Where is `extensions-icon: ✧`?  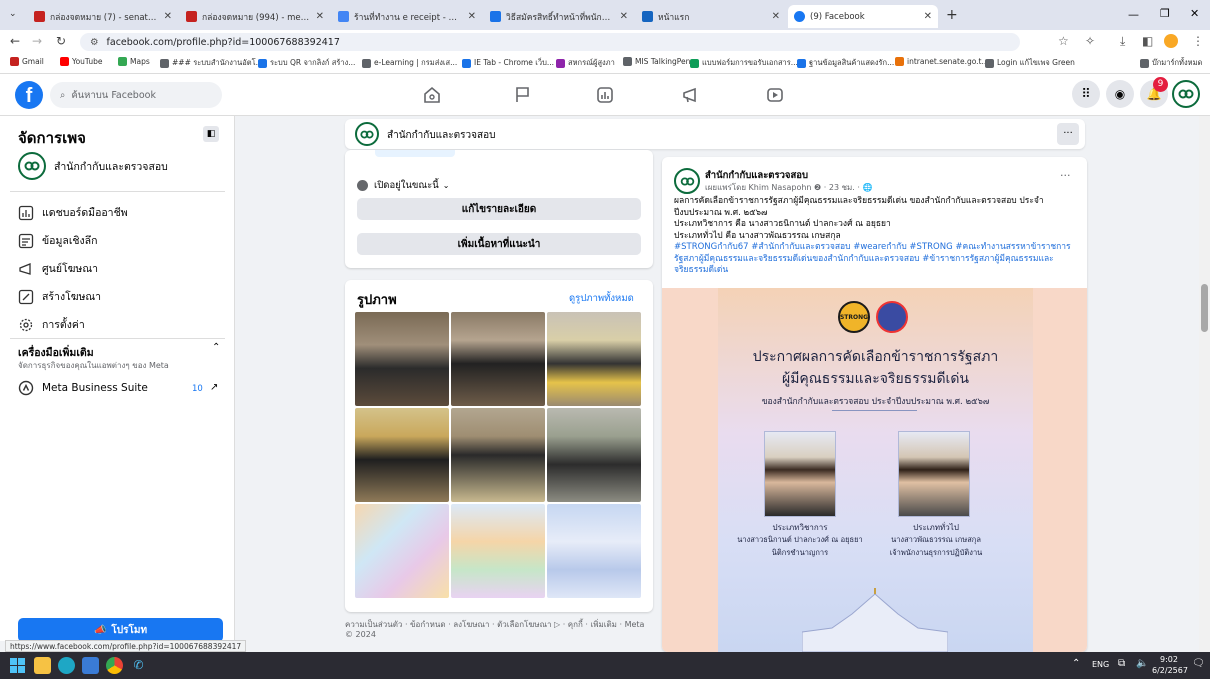 extensions-icon: ✧ is located at coordinates (1090, 41).